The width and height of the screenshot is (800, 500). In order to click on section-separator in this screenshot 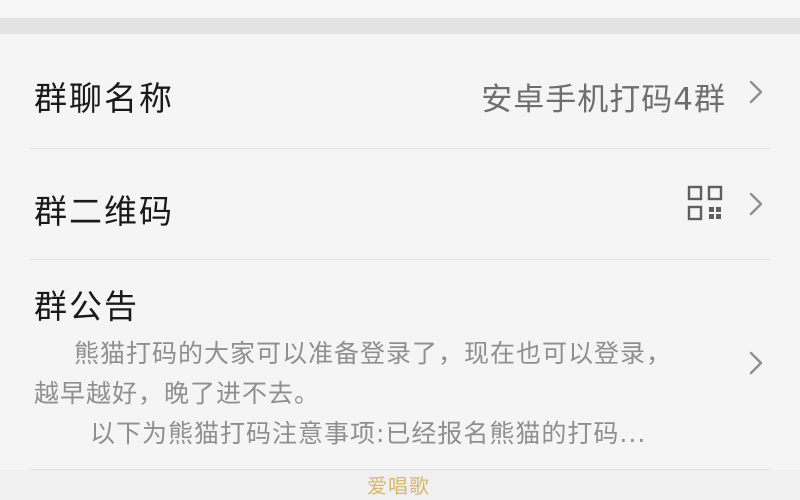, I will do `click(400, 26)`.